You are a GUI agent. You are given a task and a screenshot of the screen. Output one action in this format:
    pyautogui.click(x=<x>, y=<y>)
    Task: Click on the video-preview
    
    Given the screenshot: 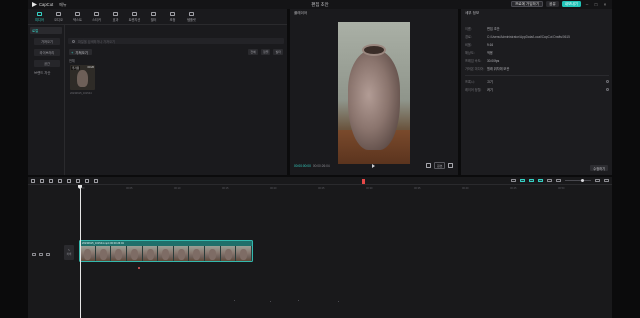 What is the action you would take?
    pyautogui.click(x=374, y=93)
    